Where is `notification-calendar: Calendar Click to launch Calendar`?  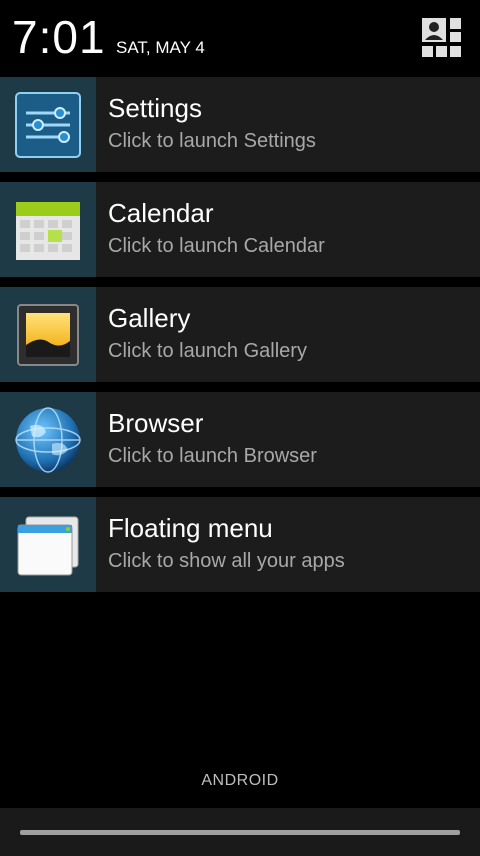
notification-calendar: Calendar Click to launch Calendar is located at coordinates (240, 229).